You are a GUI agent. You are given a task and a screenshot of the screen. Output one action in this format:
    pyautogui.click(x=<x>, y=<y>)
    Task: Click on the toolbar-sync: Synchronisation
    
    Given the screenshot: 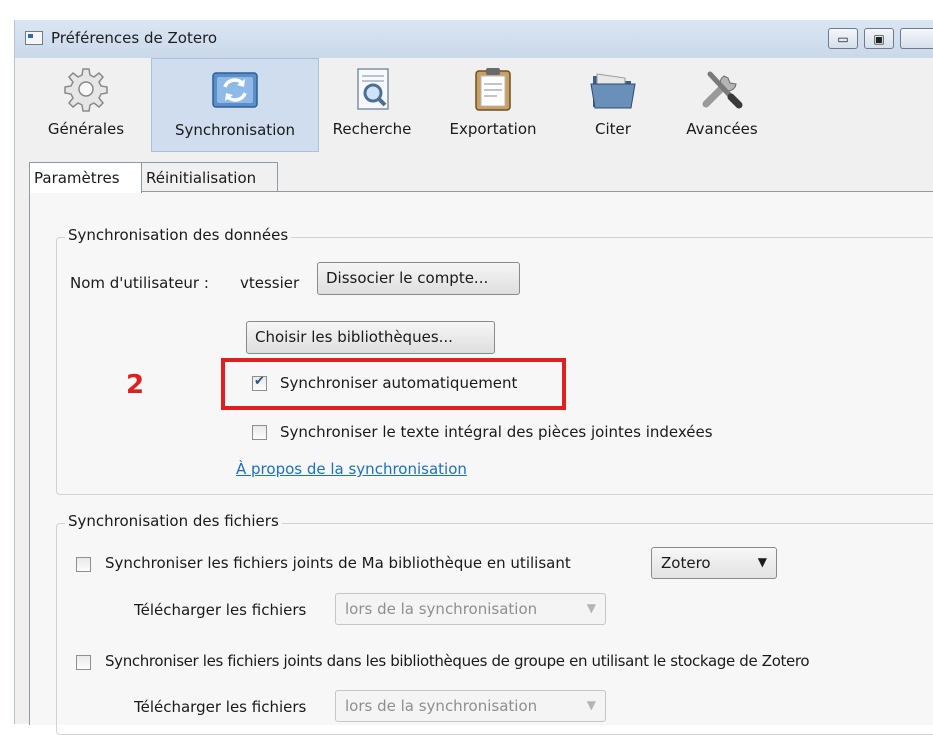 What is the action you would take?
    pyautogui.click(x=235, y=105)
    